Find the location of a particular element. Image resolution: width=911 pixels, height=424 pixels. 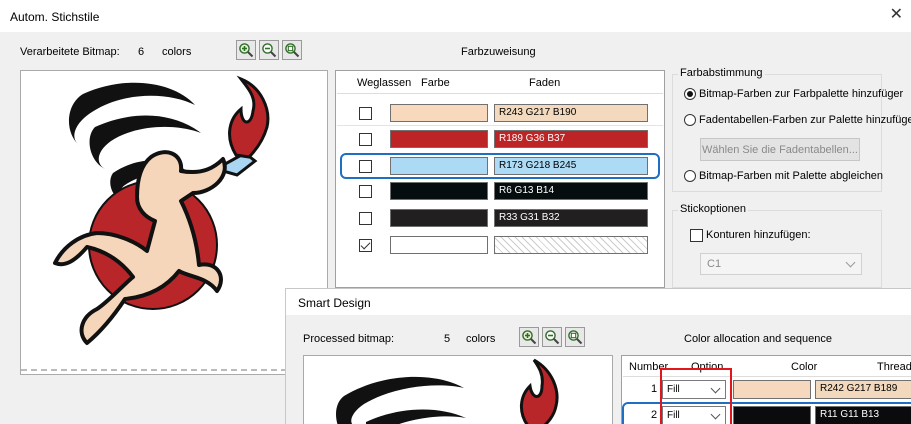

table-row: R243 G217 B190 is located at coordinates (495, 113).